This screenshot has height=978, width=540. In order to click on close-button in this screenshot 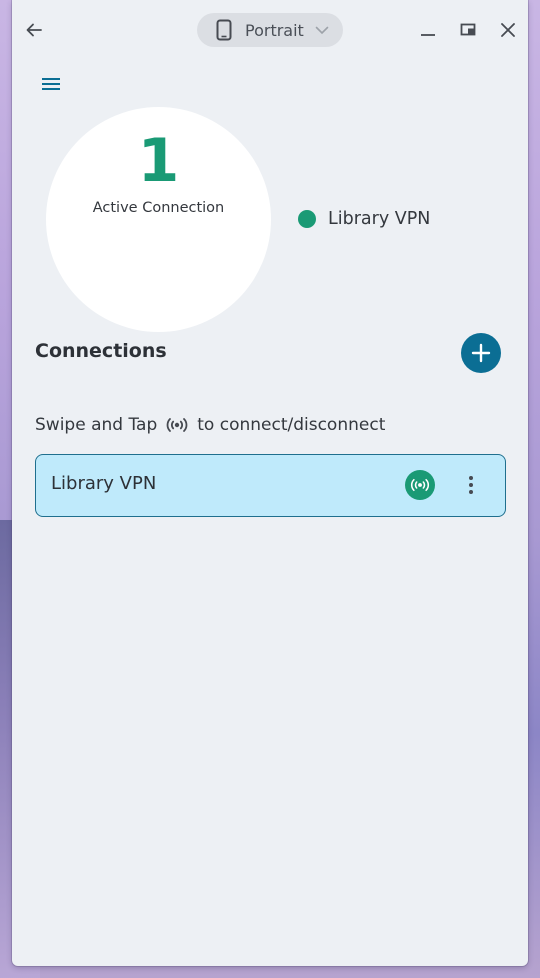, I will do `click(508, 30)`.